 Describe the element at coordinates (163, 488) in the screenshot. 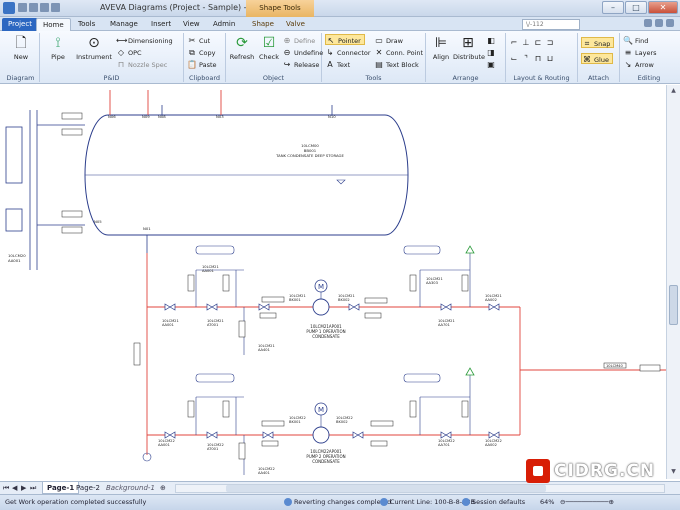

I see `add-page-icon: ⊕` at that location.